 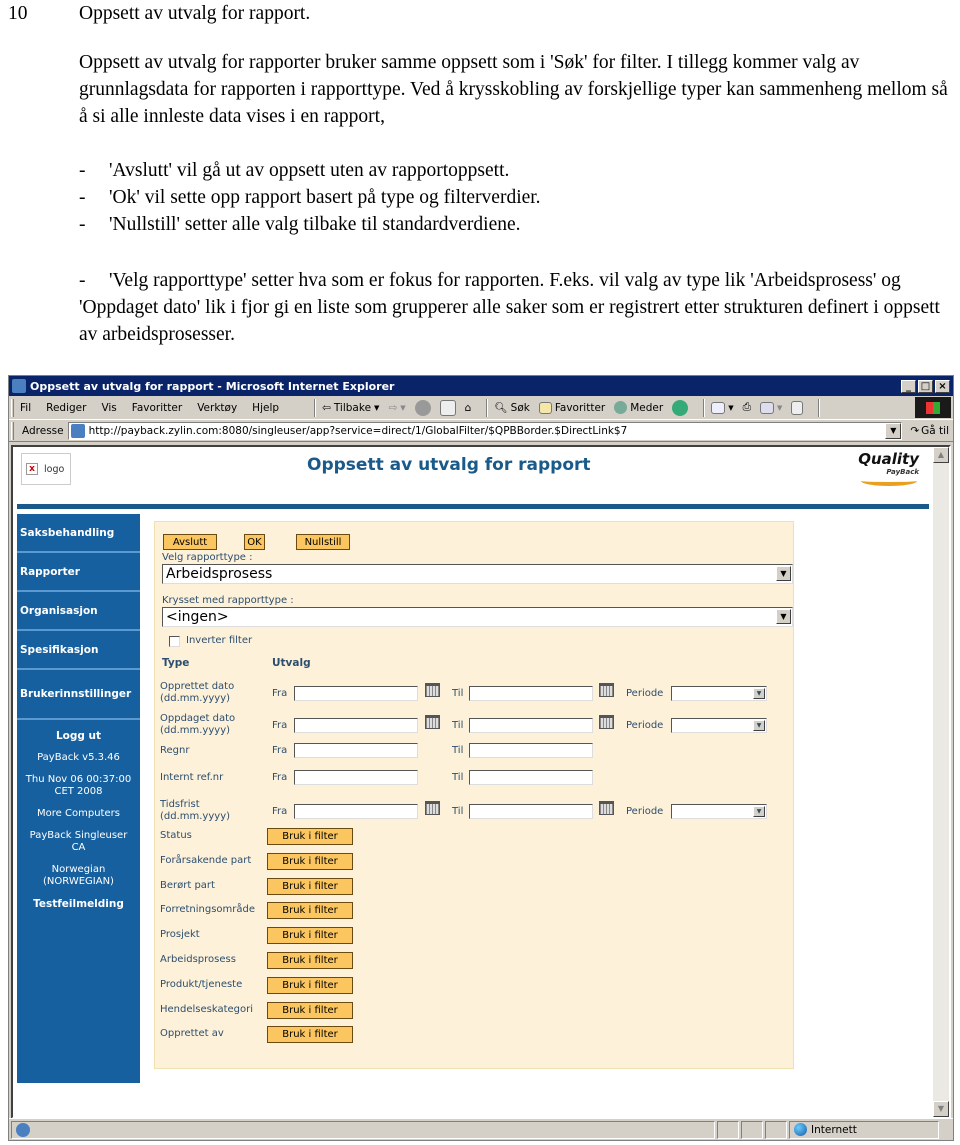 What do you see at coordinates (78, 533) in the screenshot?
I see `sidebar-item-case-handling: Saksbehandling` at bounding box center [78, 533].